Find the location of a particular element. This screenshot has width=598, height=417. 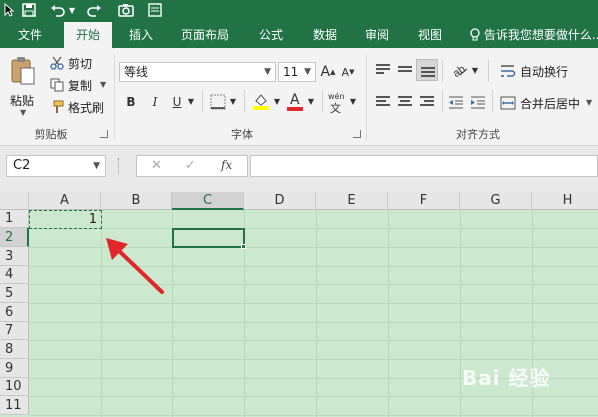

merge-center-button: 合并后居中 ▼ is located at coordinates (548, 103).